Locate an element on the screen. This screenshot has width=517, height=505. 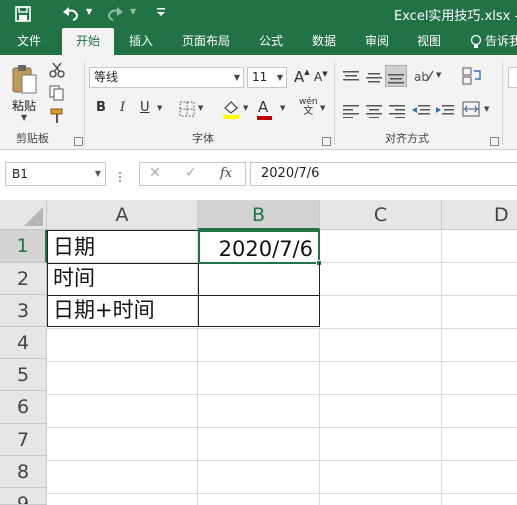
align-center-icon is located at coordinates (374, 110).